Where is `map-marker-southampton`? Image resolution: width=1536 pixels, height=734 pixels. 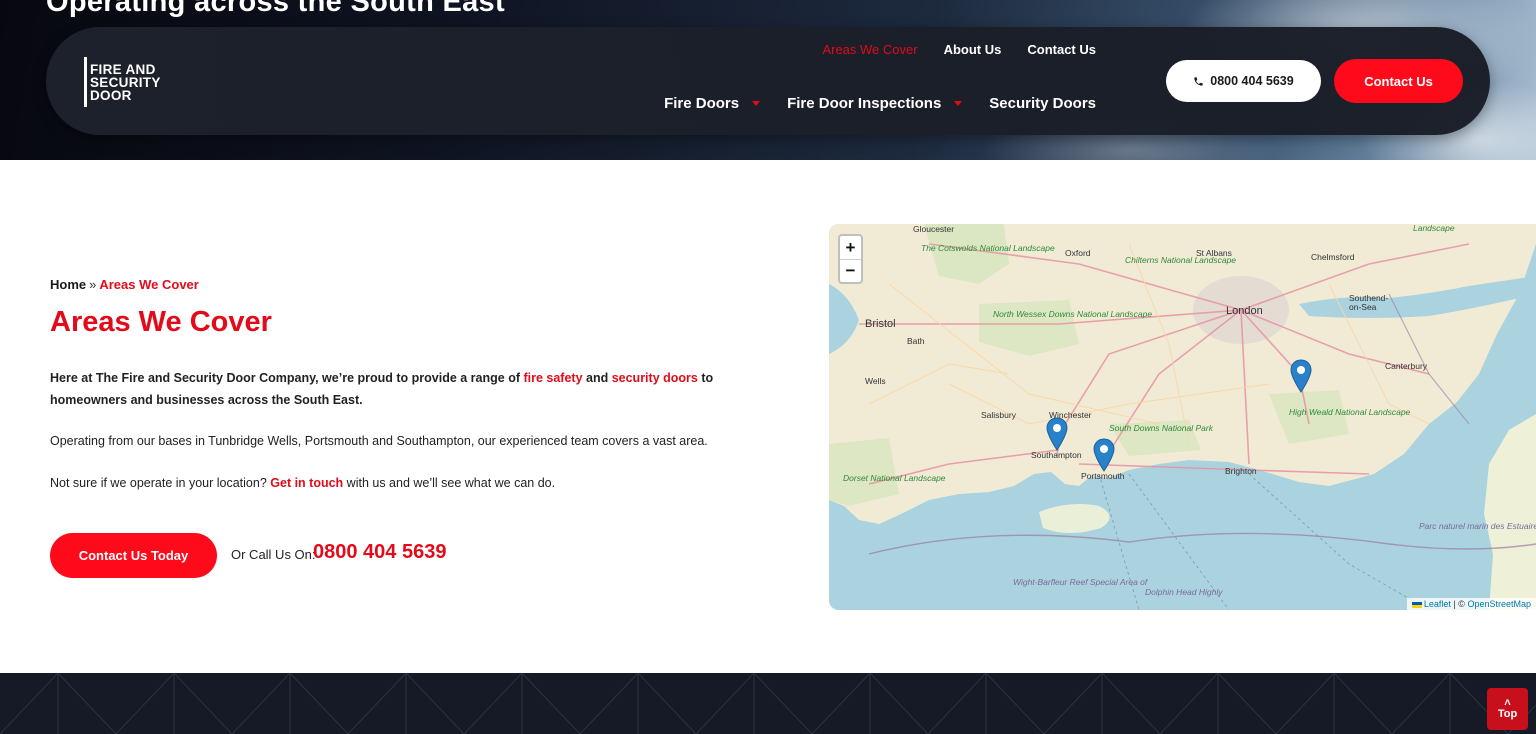
map-marker-southampton is located at coordinates (1057, 434).